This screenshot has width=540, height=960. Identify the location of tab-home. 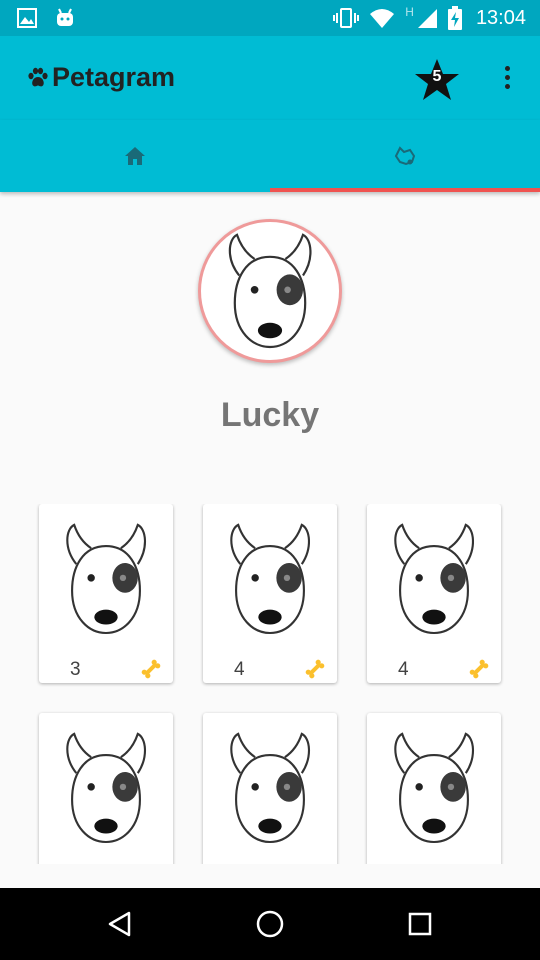
(135, 156).